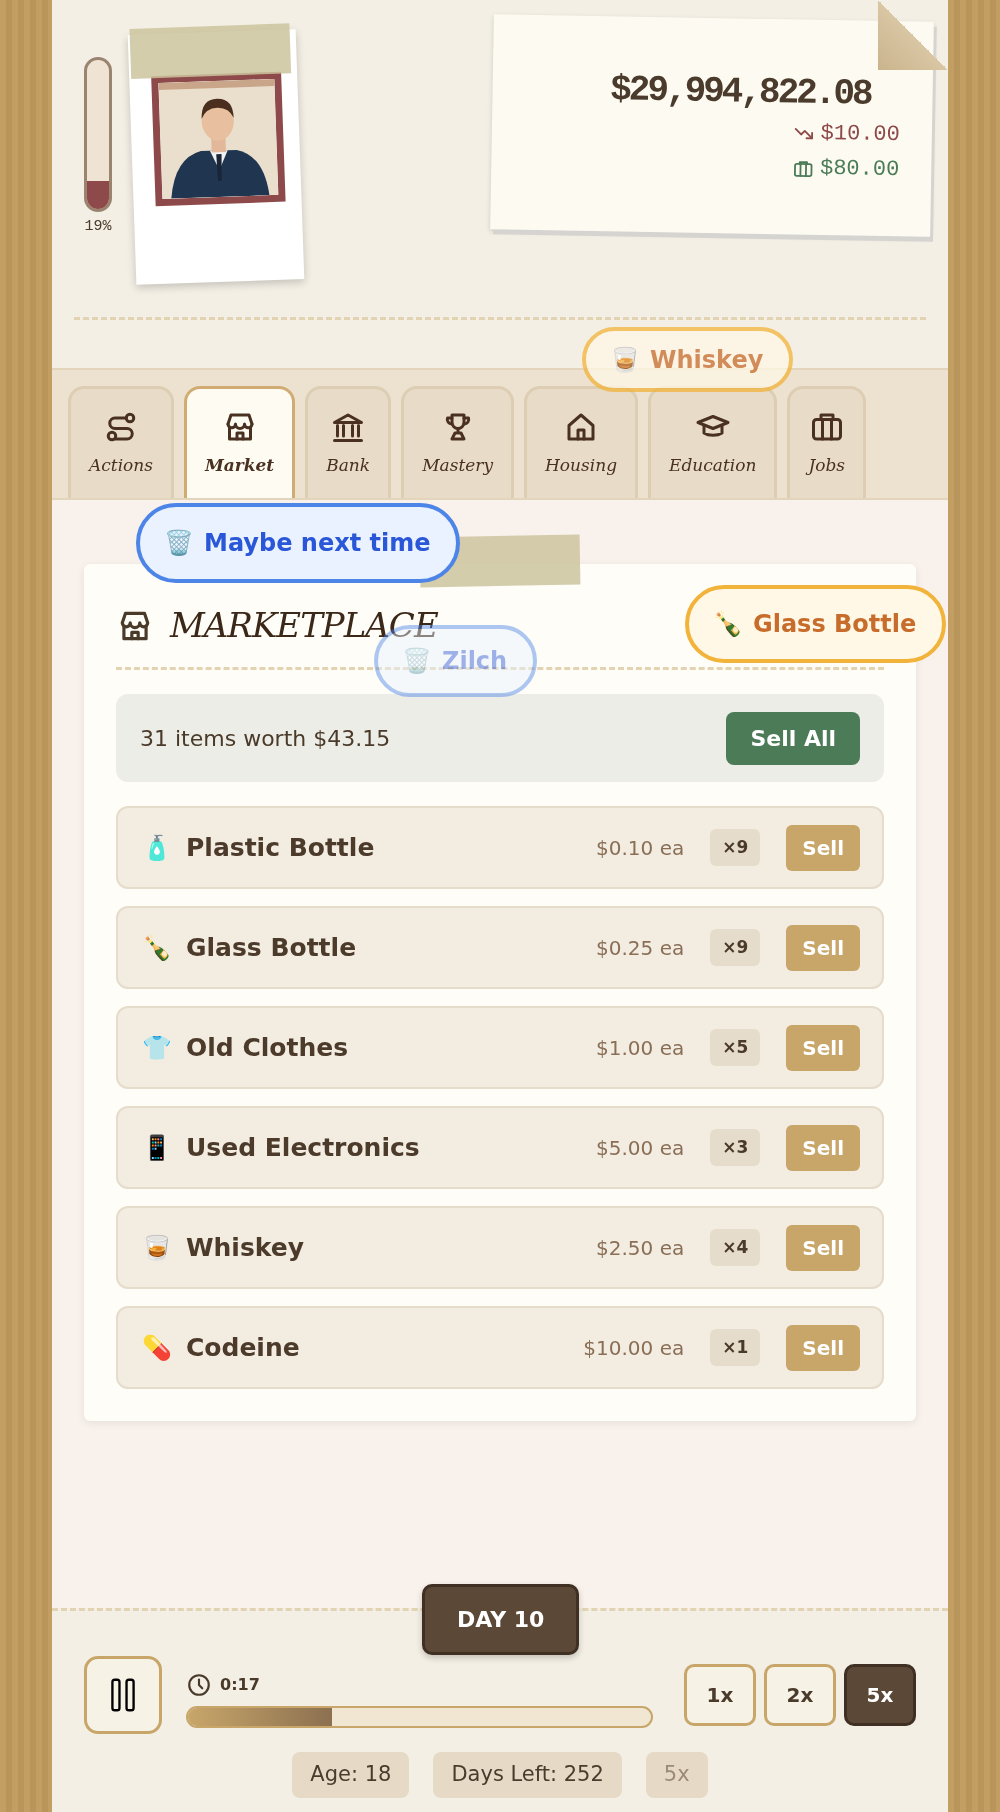  I want to click on toast-text: Maybe next time, so click(317, 543).